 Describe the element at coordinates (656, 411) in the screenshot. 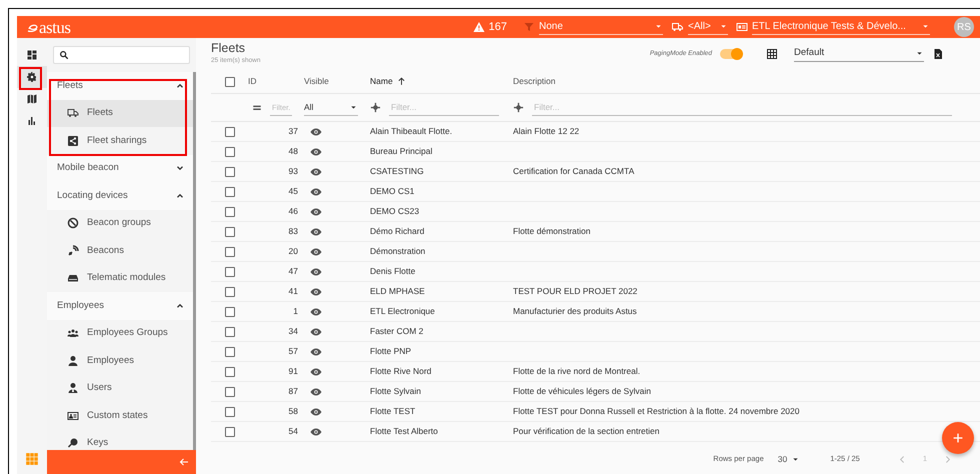

I see `table-cell: Flotte TEST pour Donna Russell et Restriction à la flotte. 24 novembre 2020` at that location.